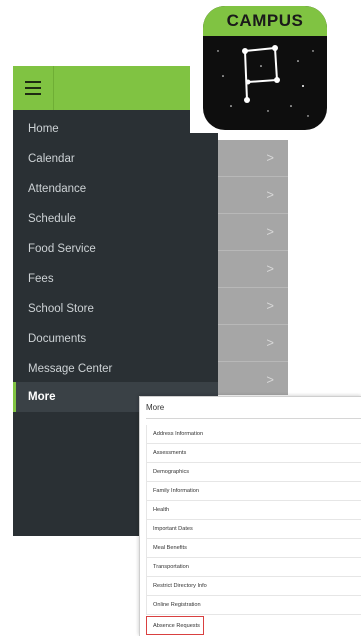 Image resolution: width=361 pixels, height=636 pixels. Describe the element at coordinates (155, 407) in the screenshot. I see `more-panel-title: More` at that location.